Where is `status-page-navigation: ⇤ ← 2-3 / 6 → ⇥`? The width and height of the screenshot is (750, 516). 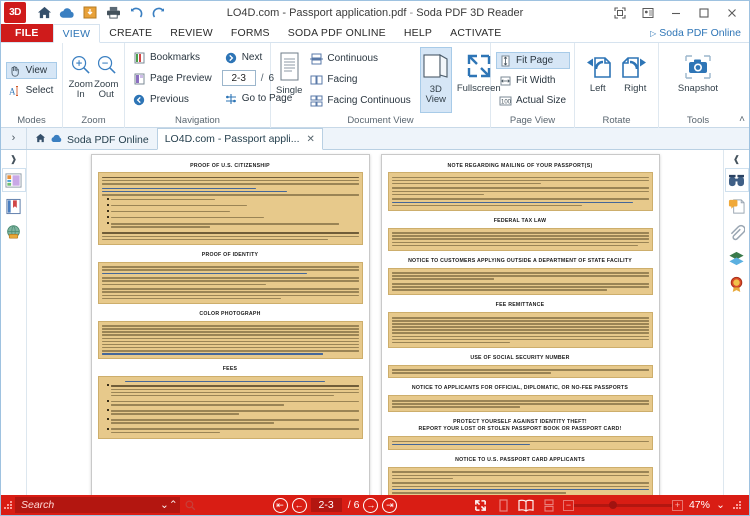
status-page-navigation: ⇤ ← 2-3 / 6 → ⇥ is located at coordinates (335, 505).